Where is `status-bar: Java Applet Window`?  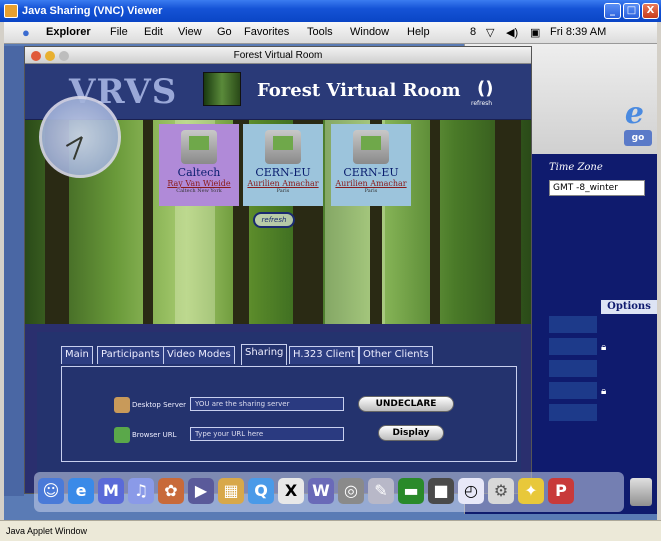
status-bar: Java Applet Window is located at coordinates (330, 530).